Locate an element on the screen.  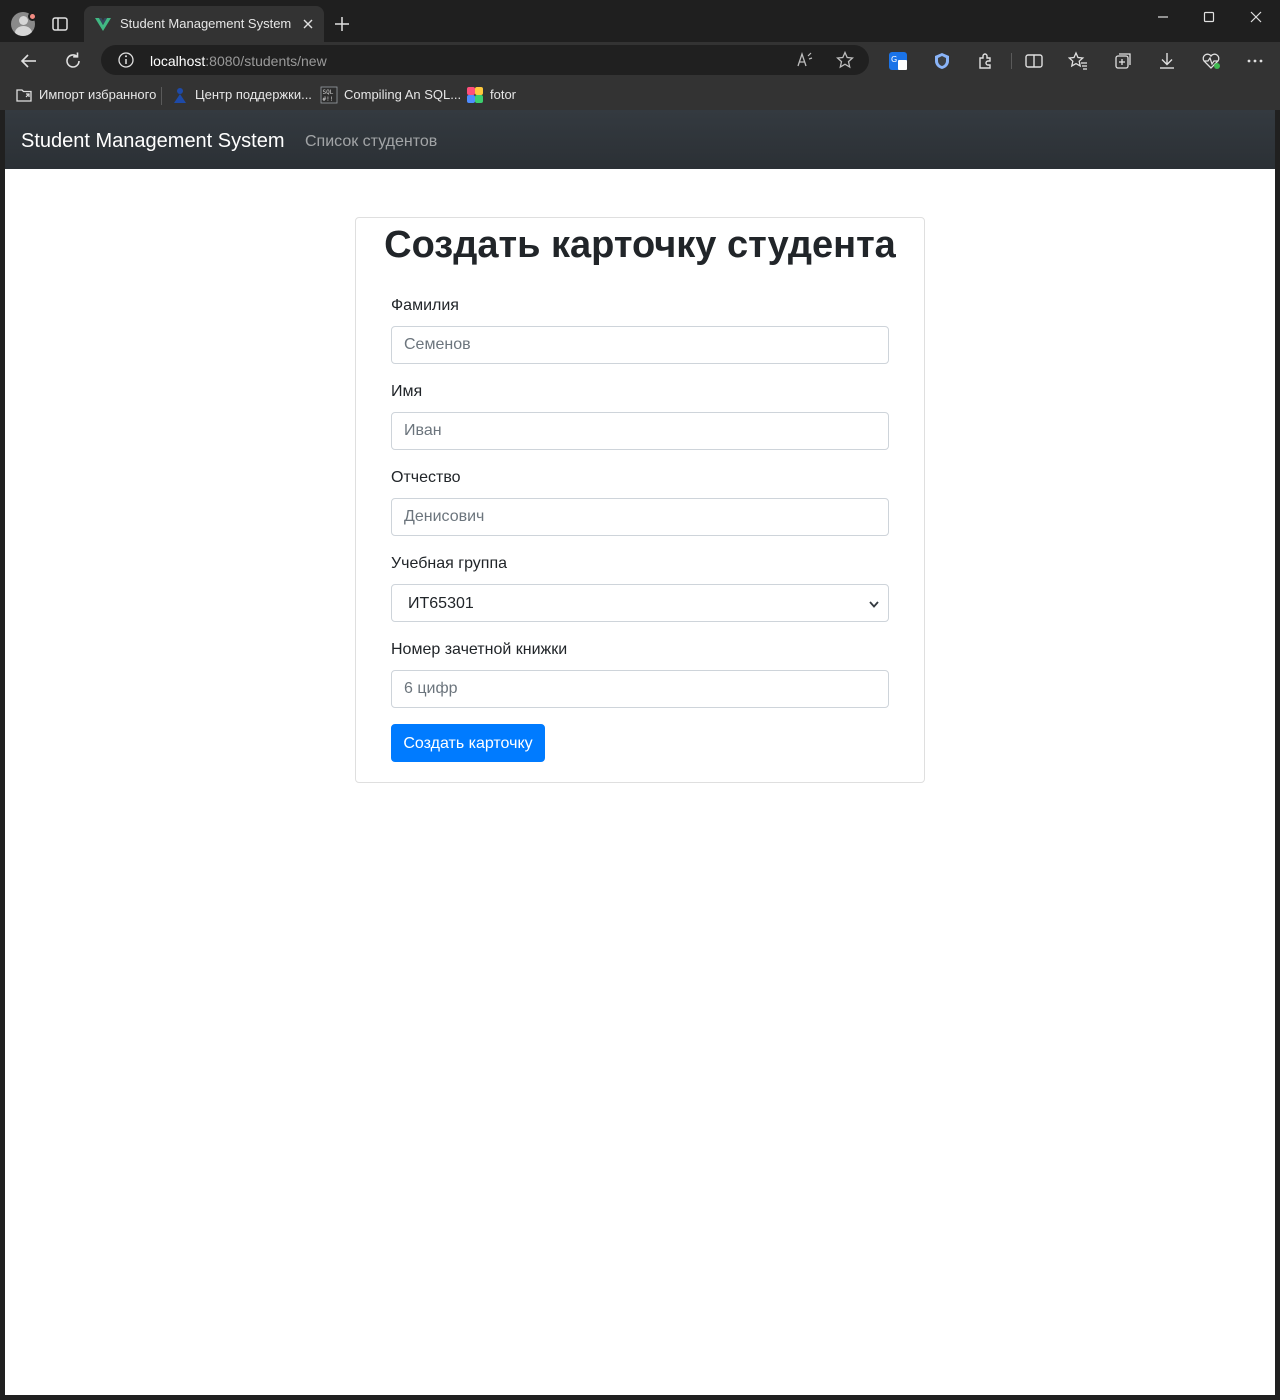
read-aloud-icon is located at coordinates (805, 60).